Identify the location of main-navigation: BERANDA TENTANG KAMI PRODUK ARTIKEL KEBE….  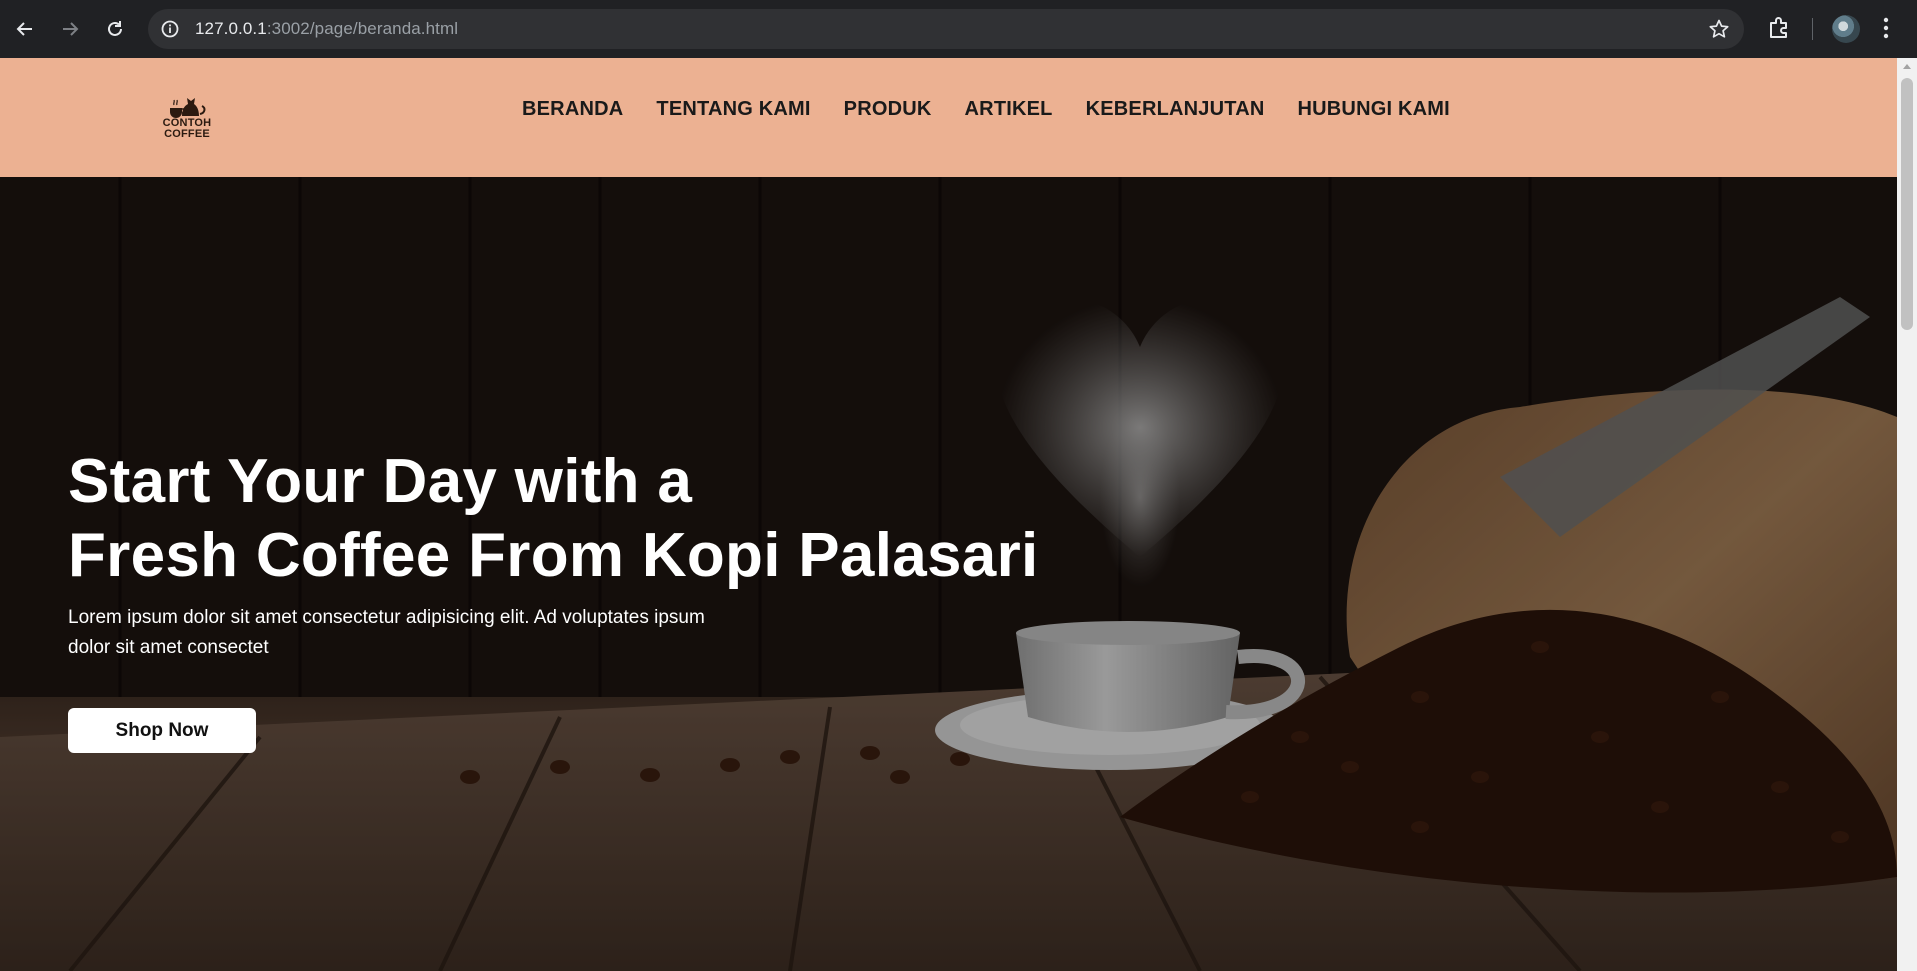
(1002, 109).